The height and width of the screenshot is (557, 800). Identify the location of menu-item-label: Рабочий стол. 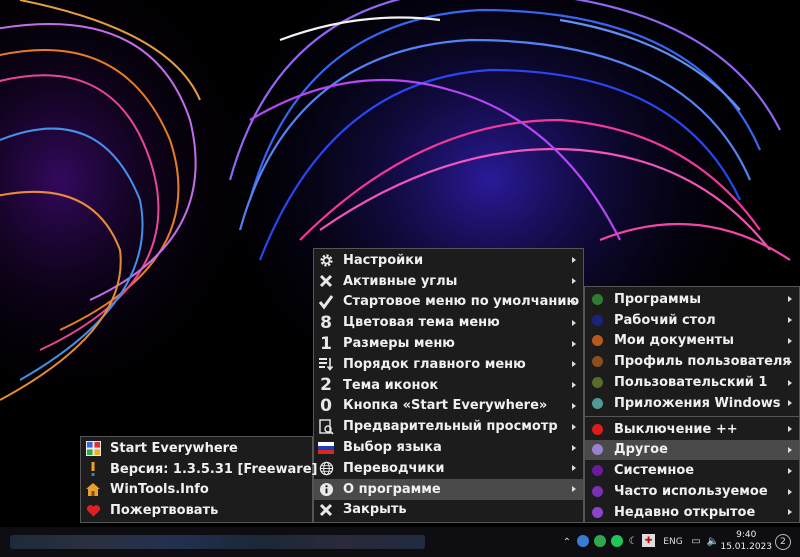
(665, 320).